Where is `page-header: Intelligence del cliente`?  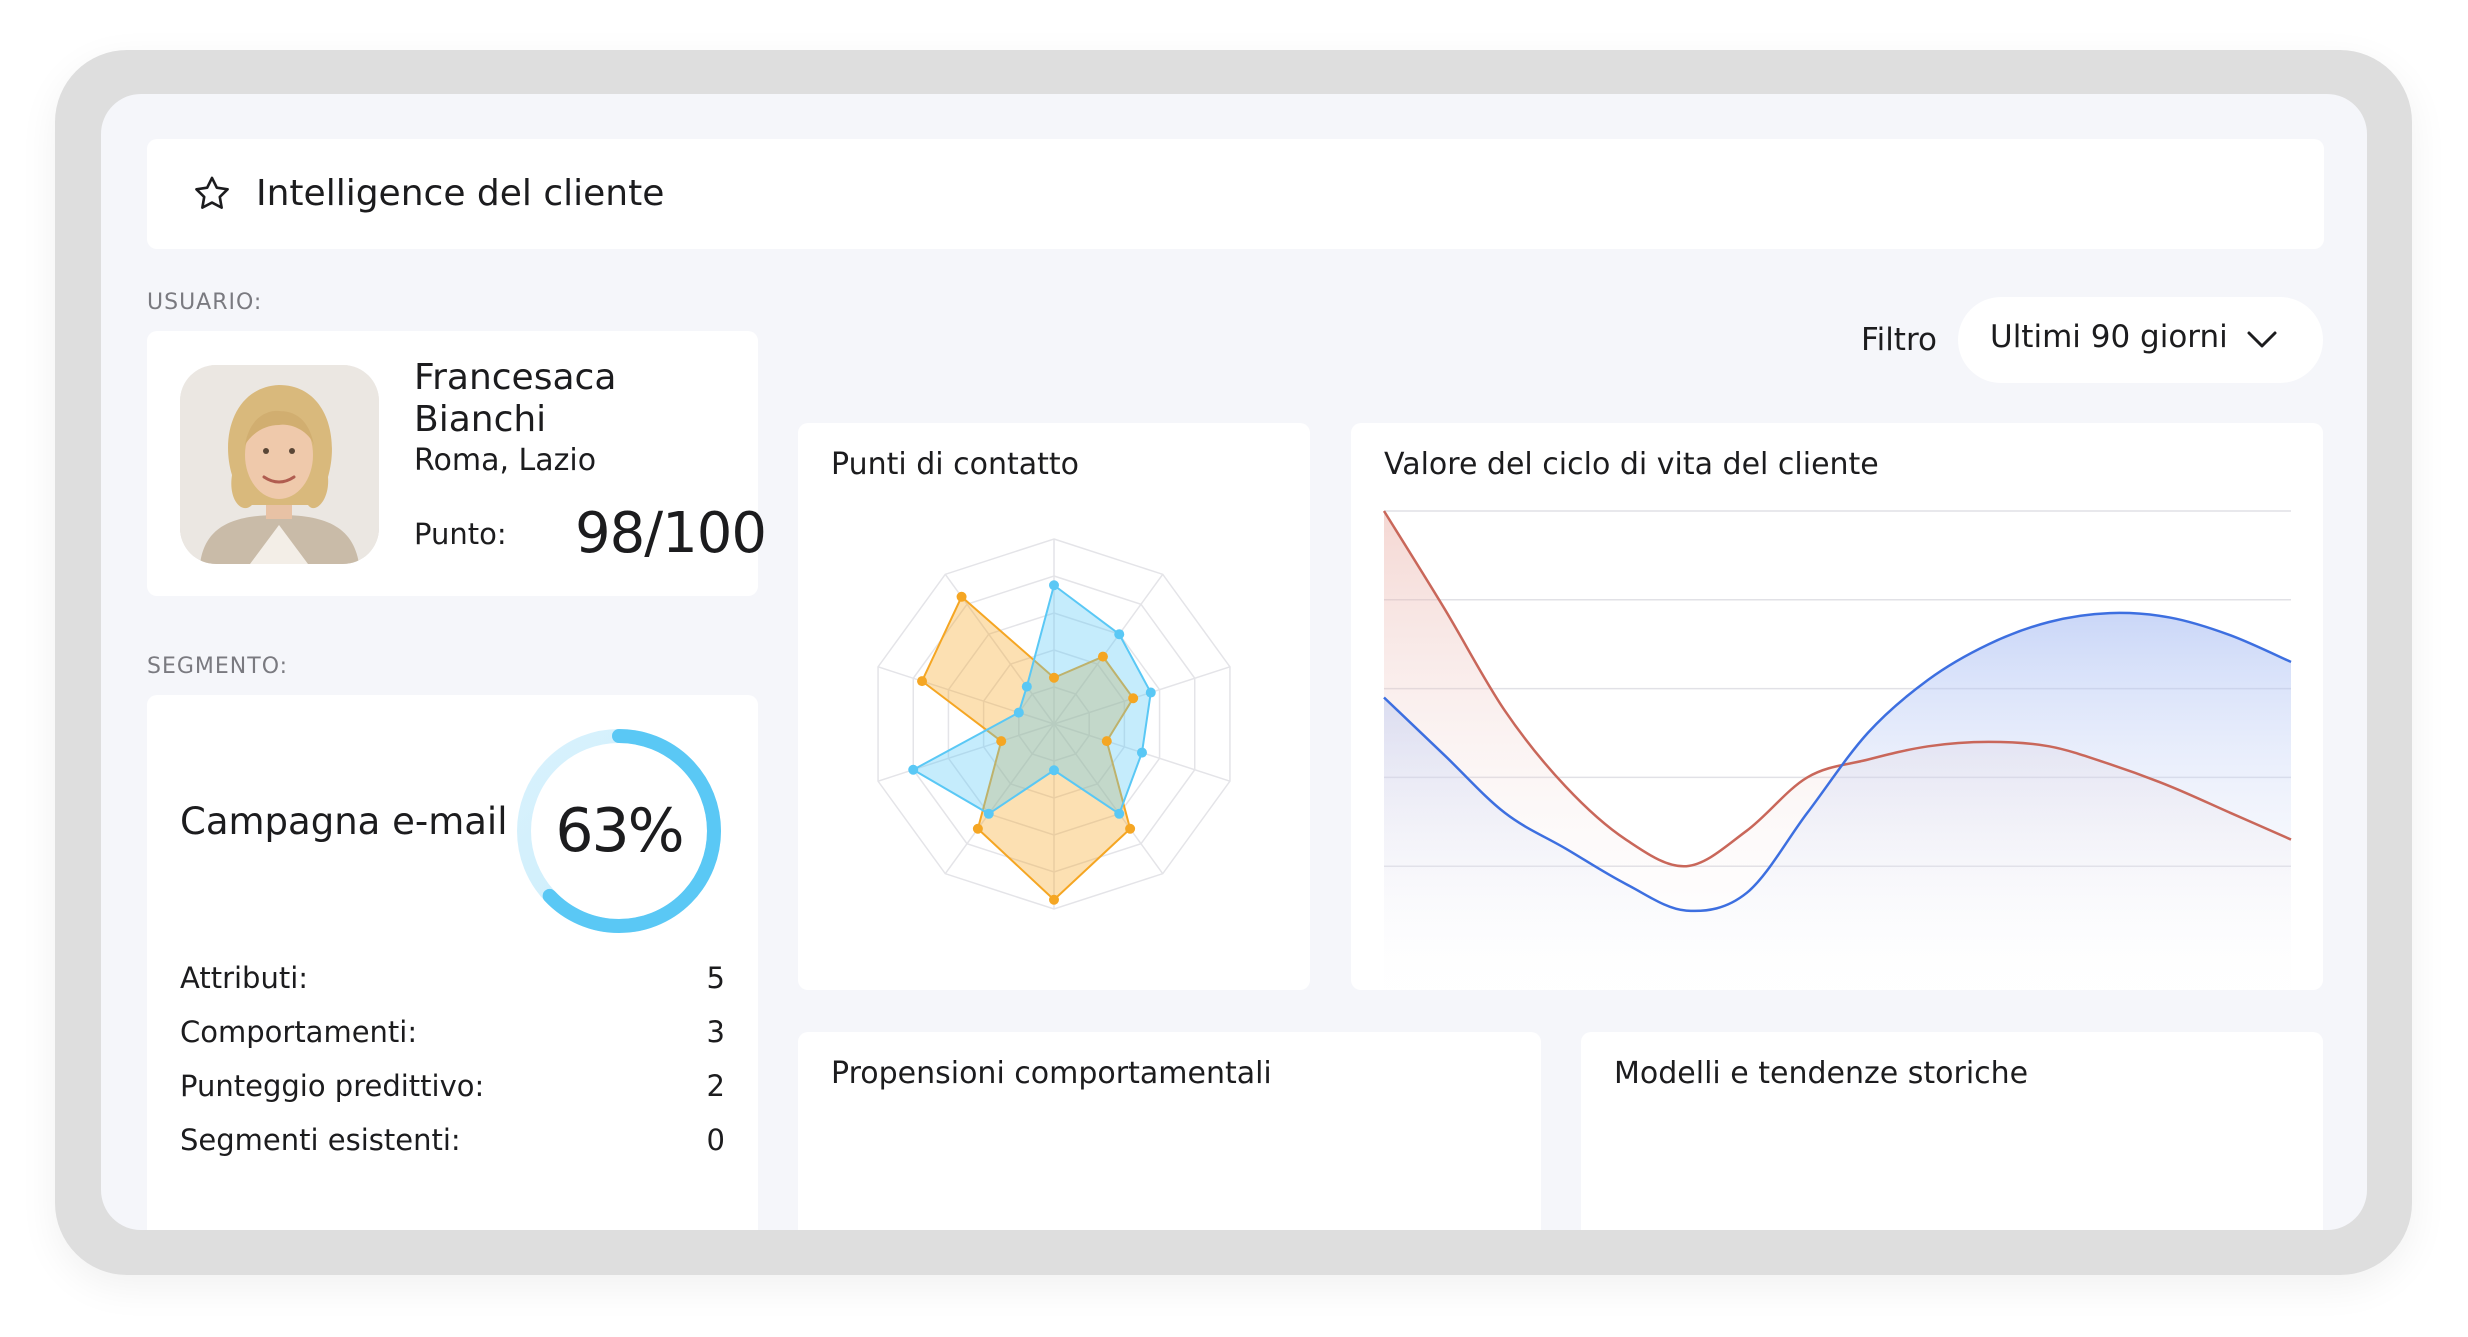
page-header: Intelligence del cliente is located at coordinates (1235, 194).